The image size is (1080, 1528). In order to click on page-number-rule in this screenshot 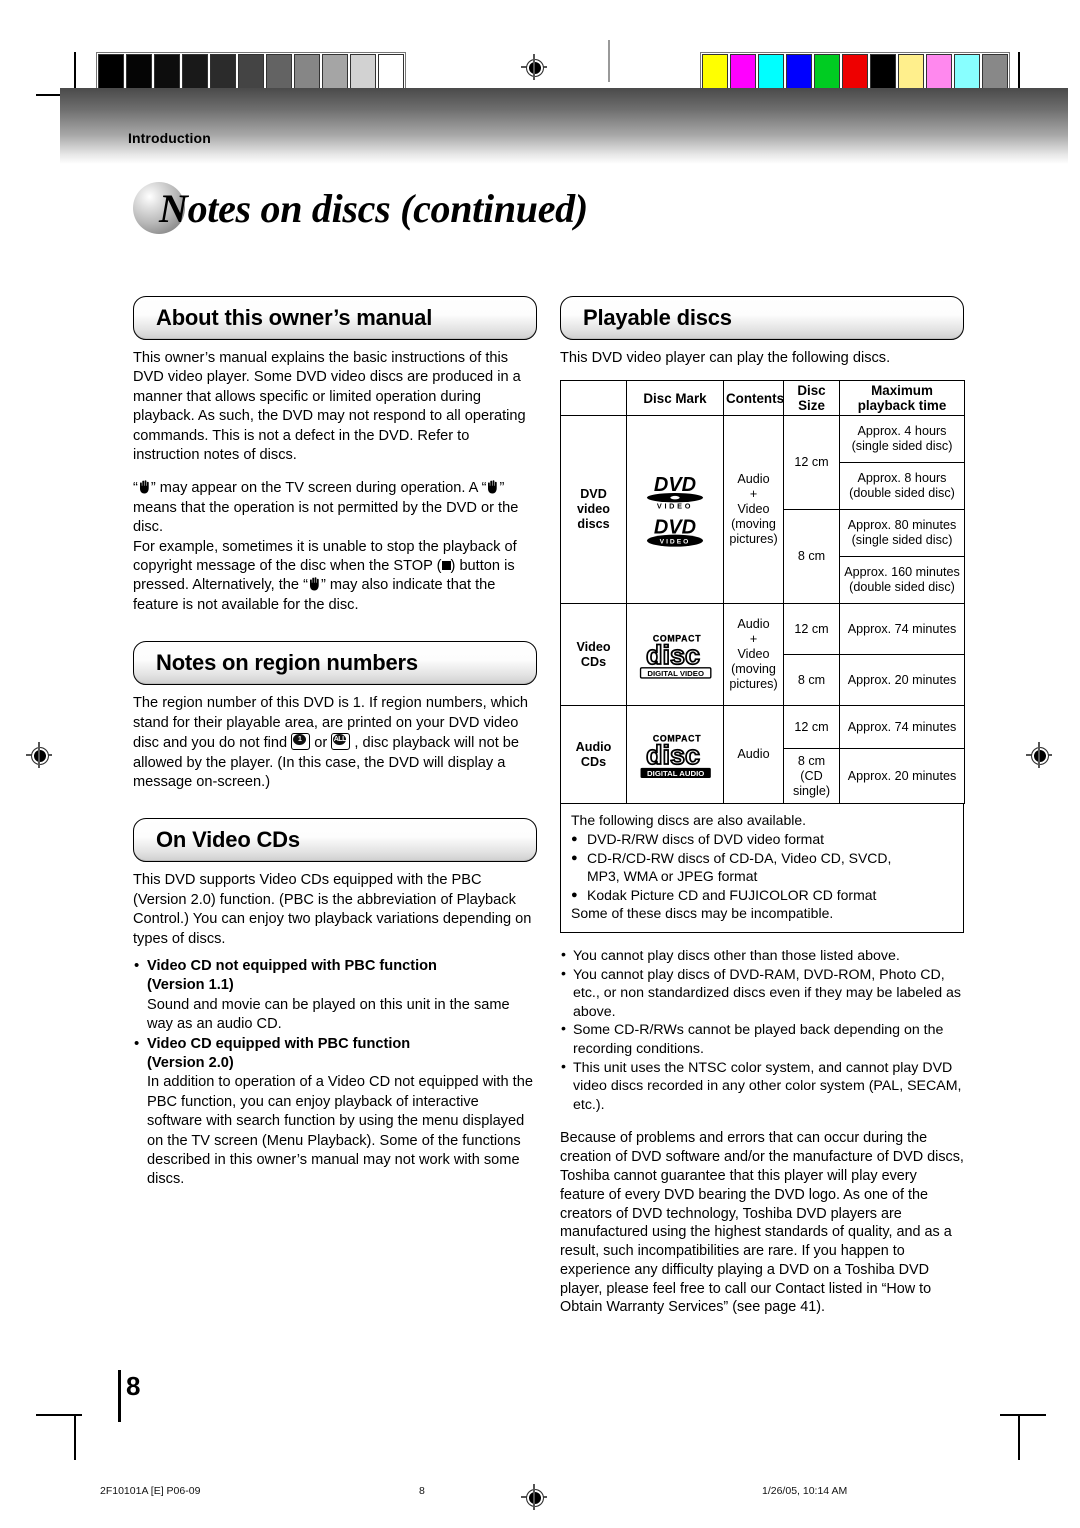, I will do `click(119, 1396)`.